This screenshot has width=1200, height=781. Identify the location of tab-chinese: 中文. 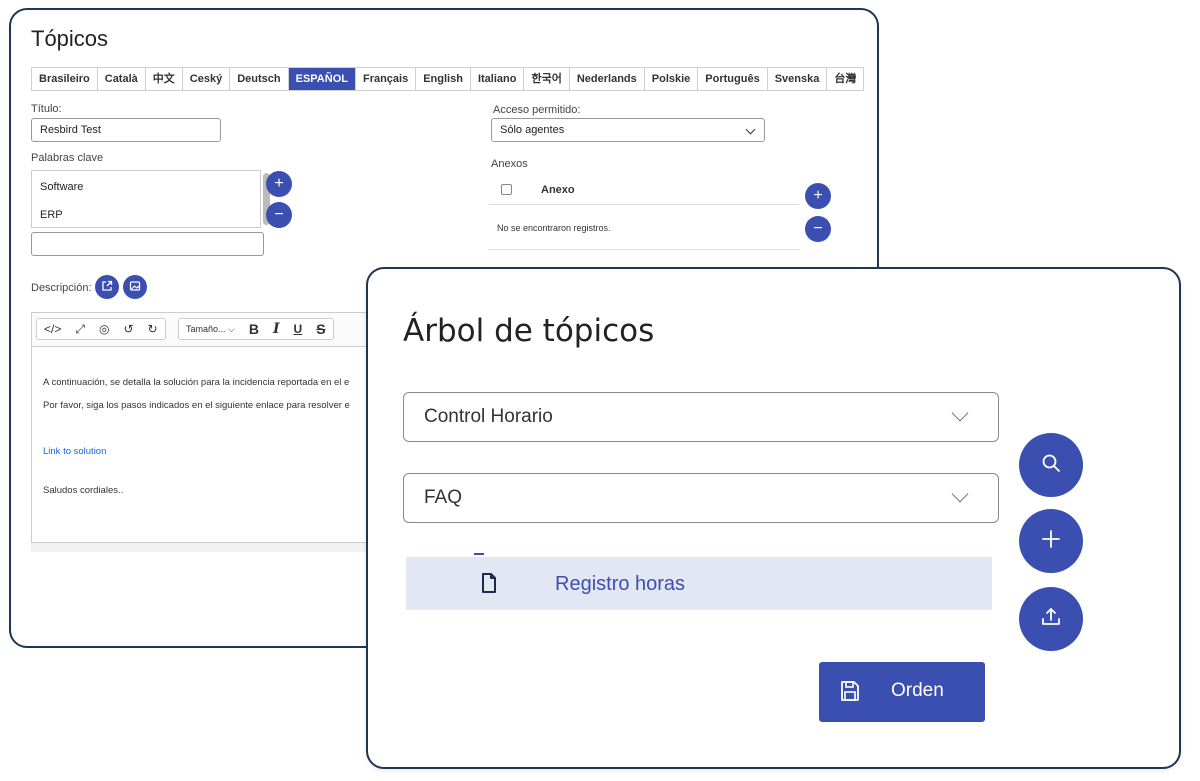
(164, 79).